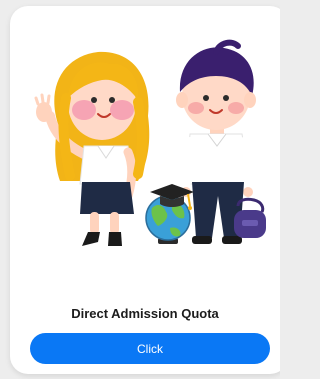  What do you see at coordinates (150, 348) in the screenshot?
I see `click-button: Click` at bounding box center [150, 348].